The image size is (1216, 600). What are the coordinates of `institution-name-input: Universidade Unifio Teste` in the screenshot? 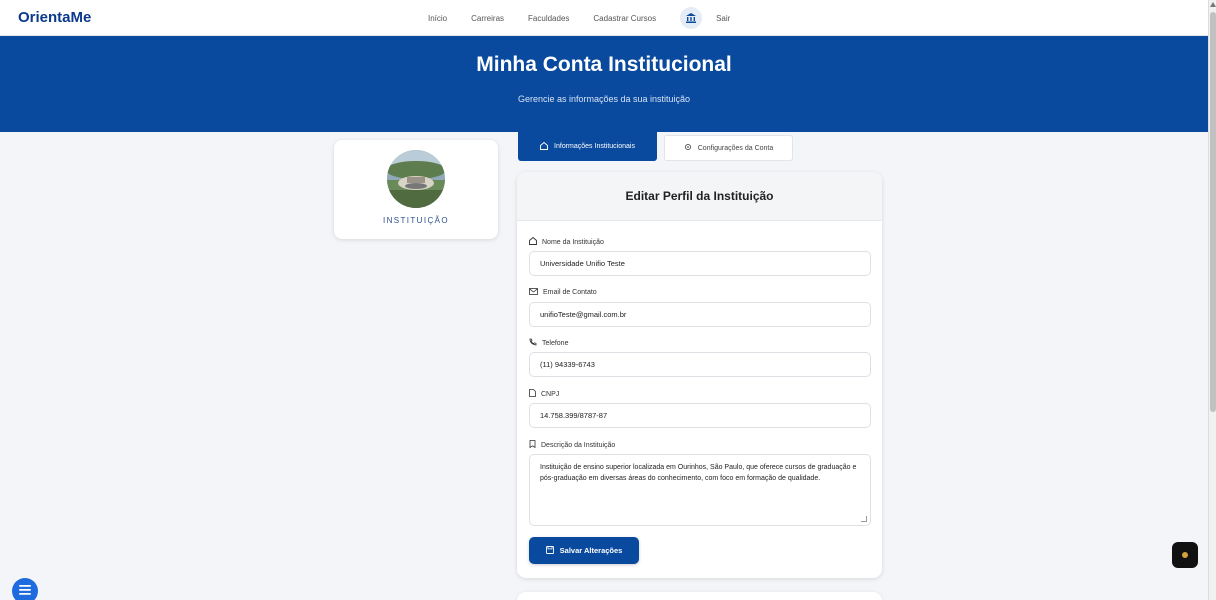 It's located at (700, 263).